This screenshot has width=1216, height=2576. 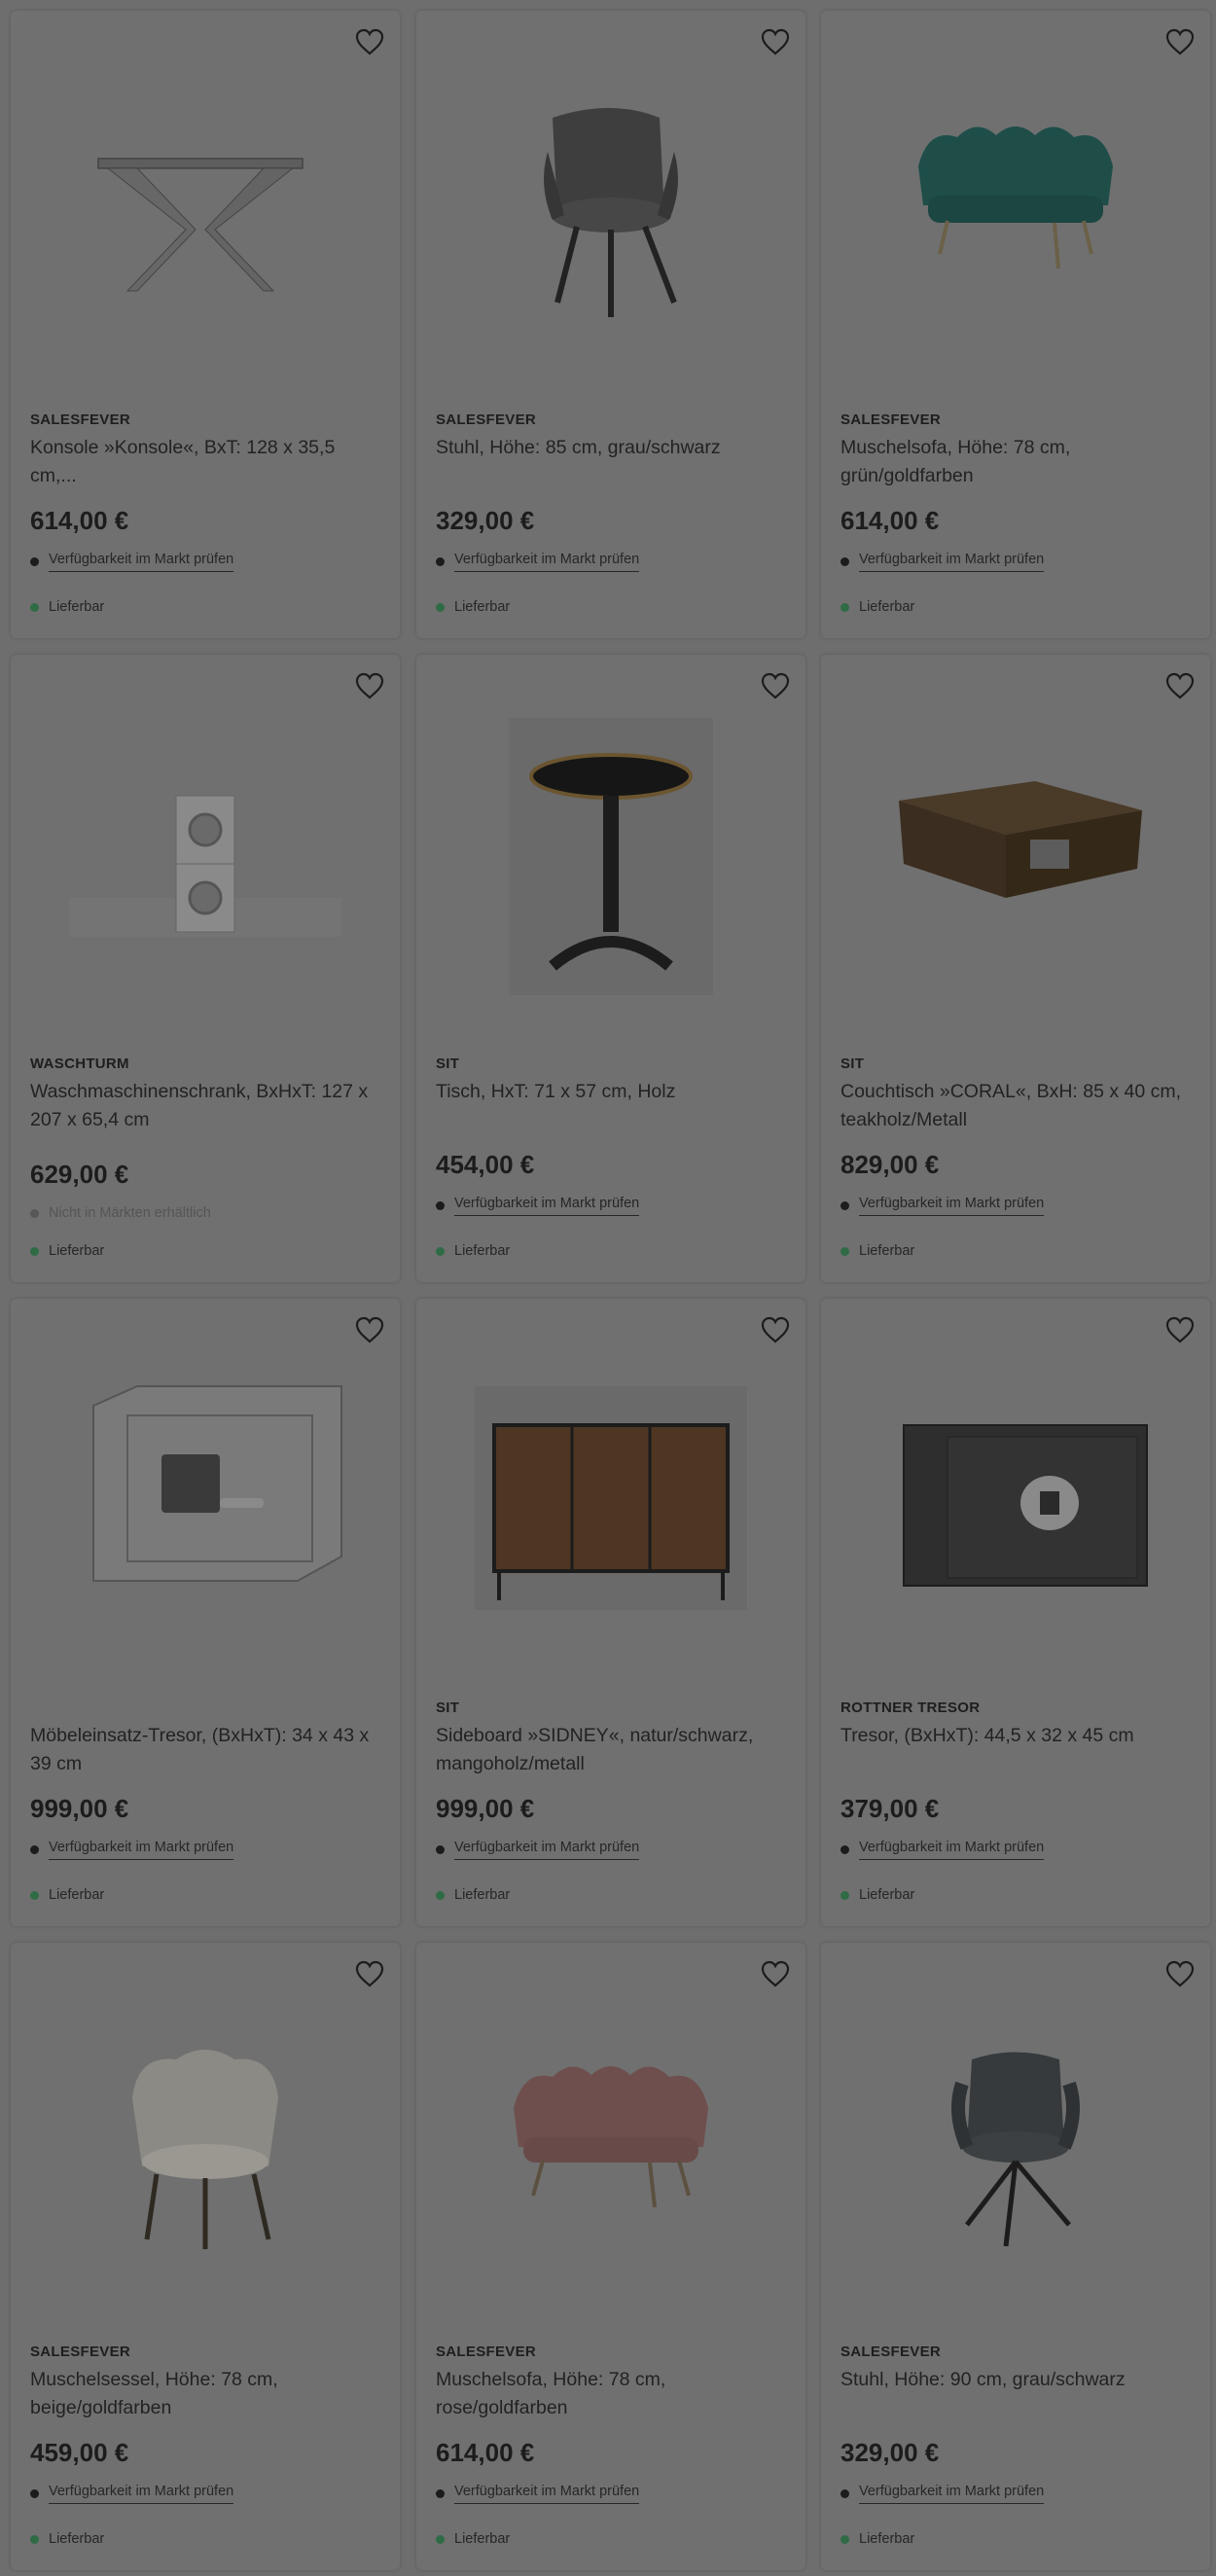 What do you see at coordinates (1015, 205) in the screenshot?
I see `shell-sofa-icon` at bounding box center [1015, 205].